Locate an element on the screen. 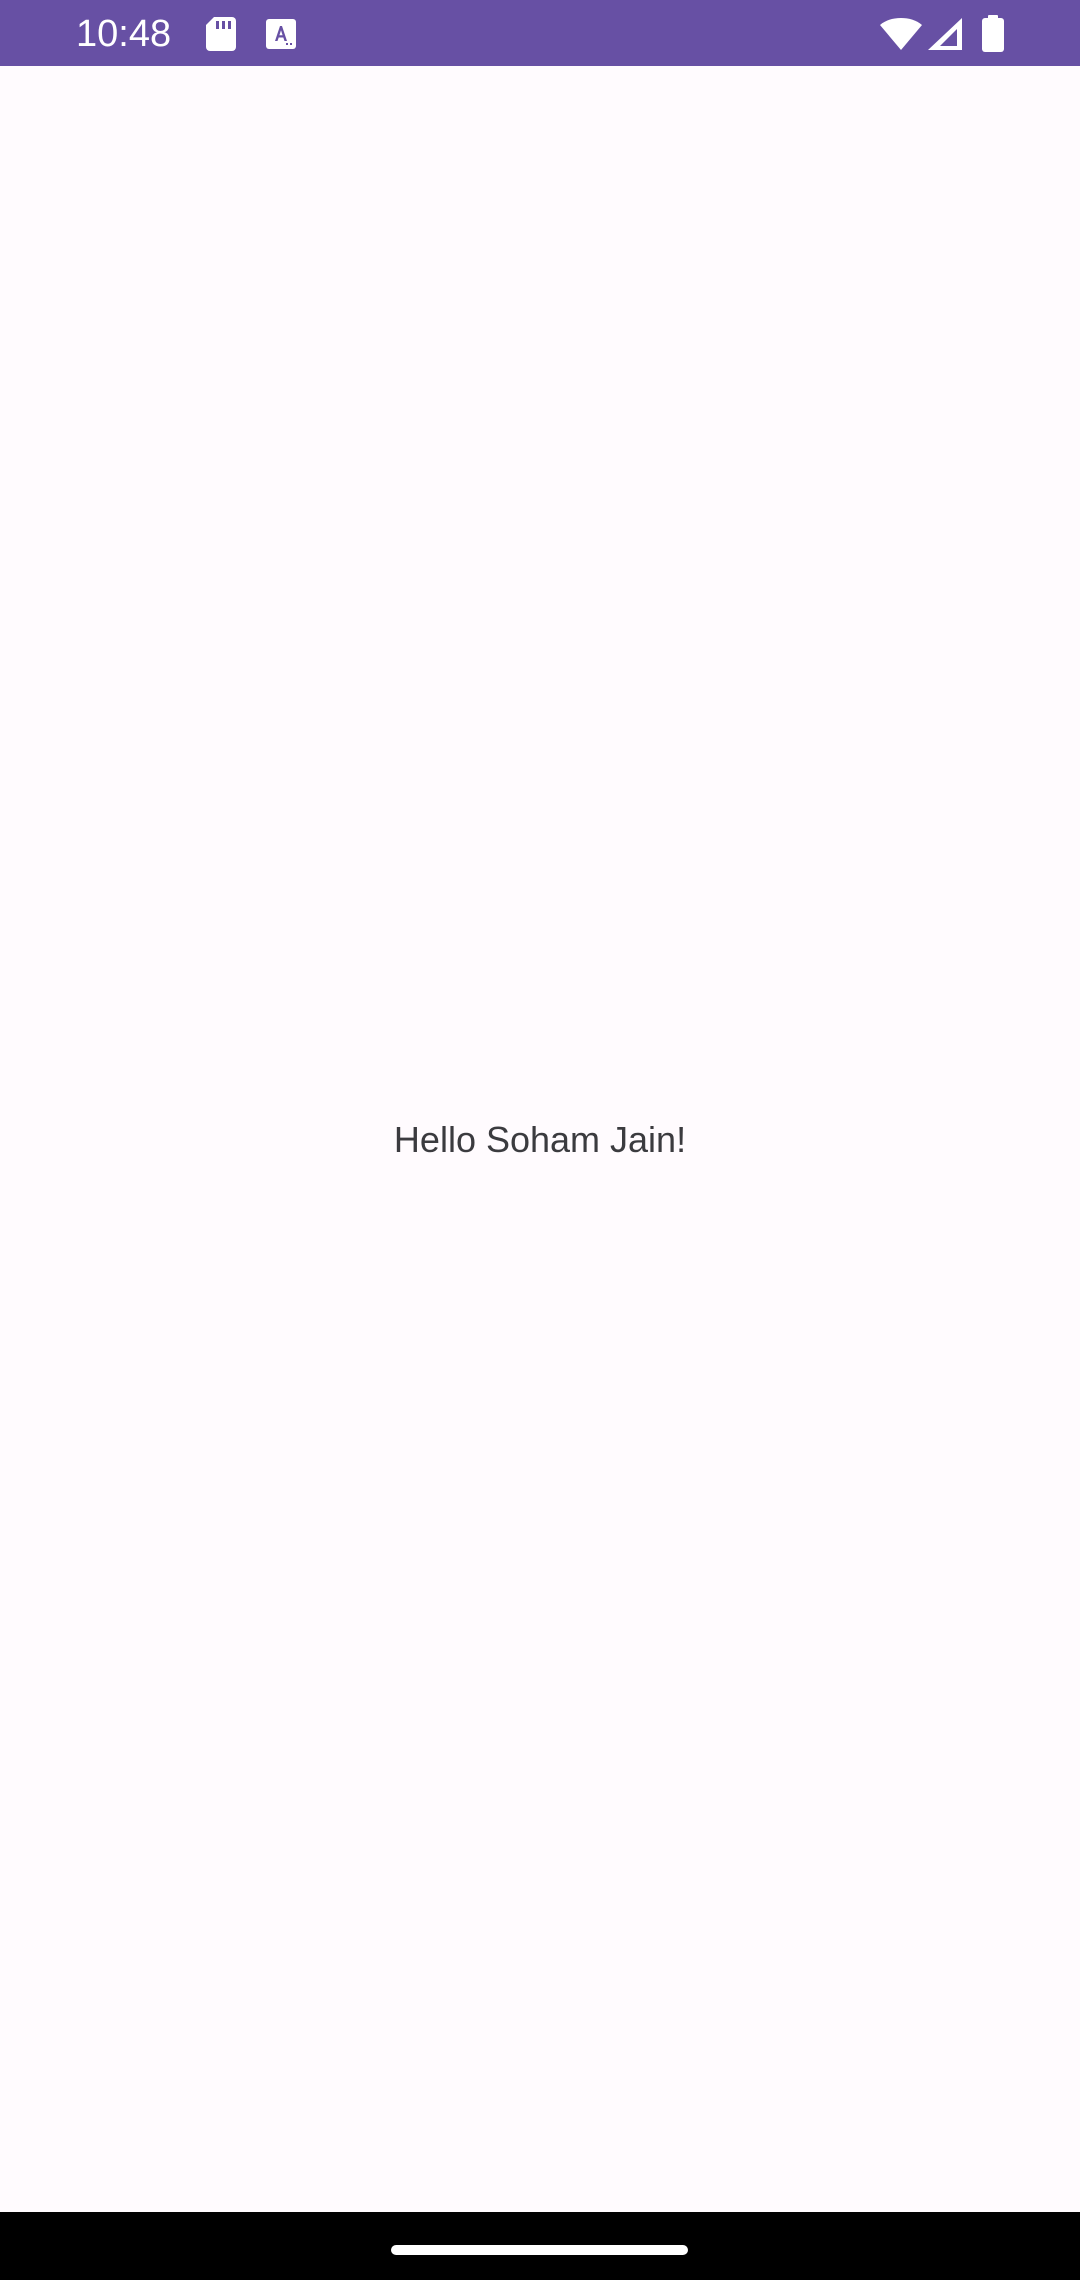 This screenshot has height=2280, width=1080. battery-icon is located at coordinates (993, 33).